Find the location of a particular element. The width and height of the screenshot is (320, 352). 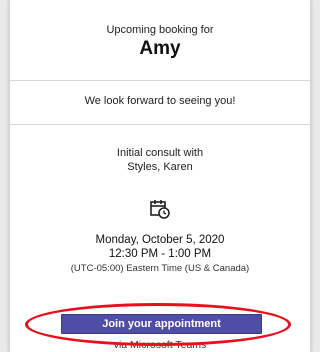

service-info: Initial consult with Styles, Karen is located at coordinates (160, 160).